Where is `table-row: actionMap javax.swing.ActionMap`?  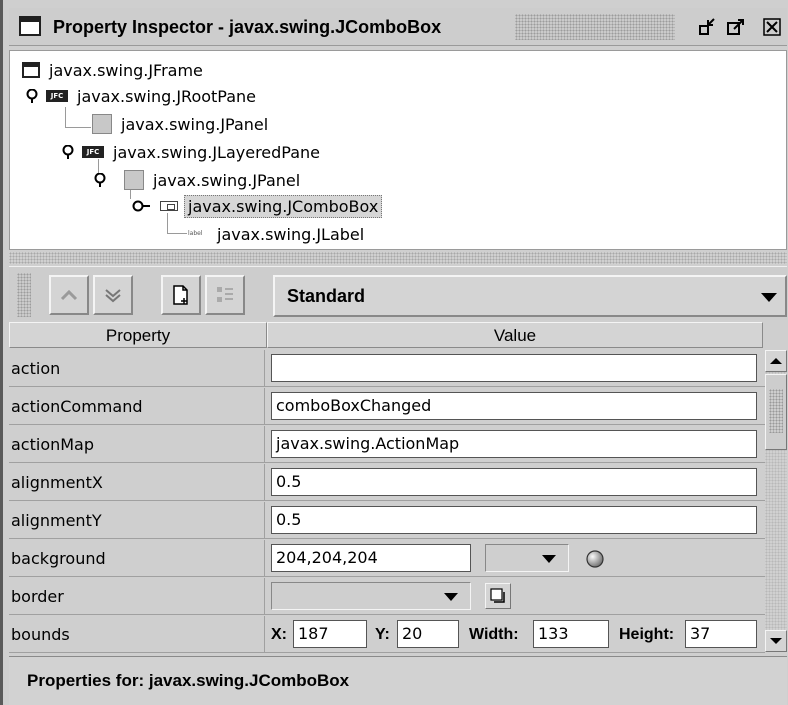 table-row: actionMap javax.swing.ActionMap is located at coordinates (387, 444).